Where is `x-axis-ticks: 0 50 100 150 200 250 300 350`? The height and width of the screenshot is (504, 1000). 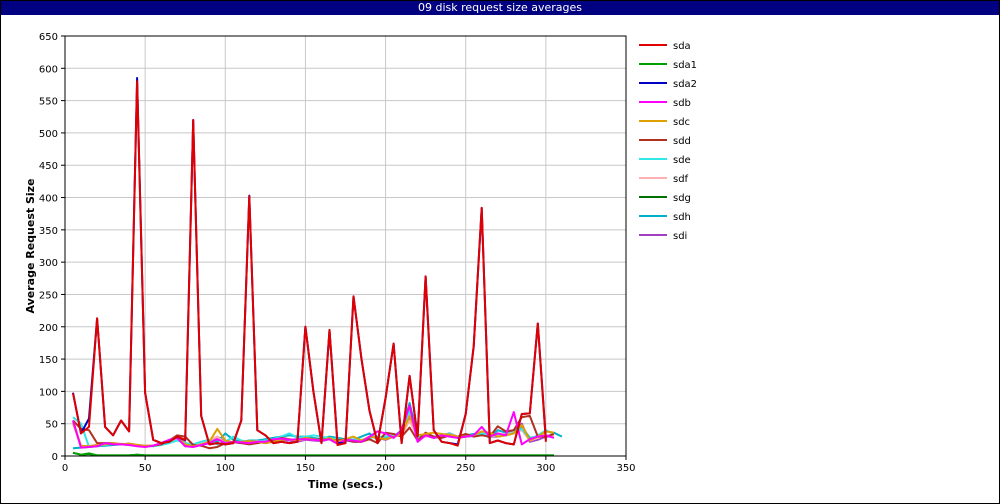
x-axis-ticks: 0 50 100 150 200 250 300 350 is located at coordinates (349, 465).